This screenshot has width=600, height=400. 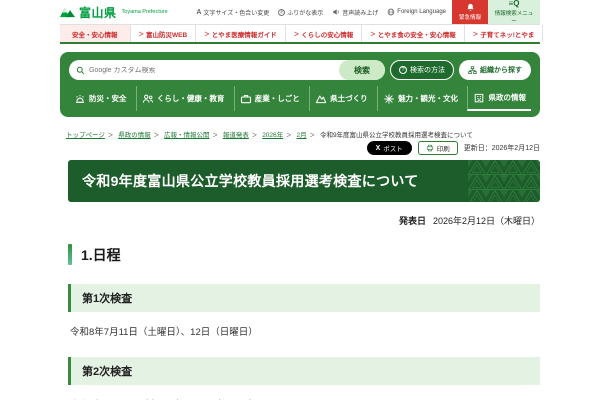 I want to click on search-input, so click(x=214, y=70).